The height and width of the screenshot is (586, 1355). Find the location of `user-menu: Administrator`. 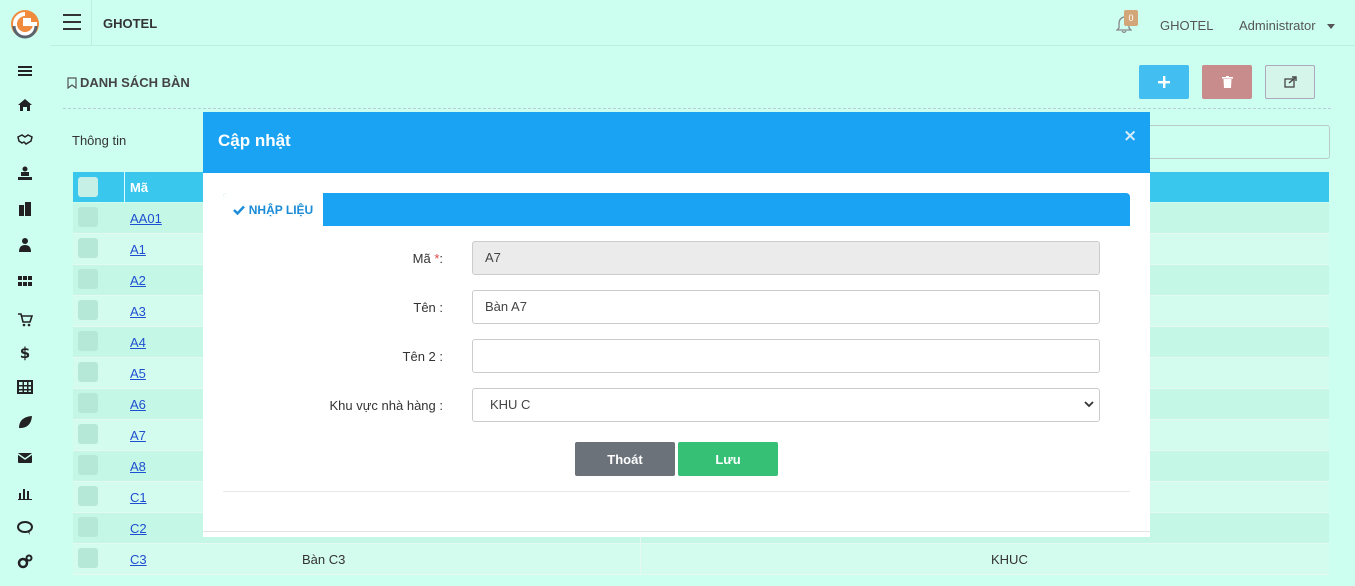

user-menu: Administrator is located at coordinates (1277, 25).